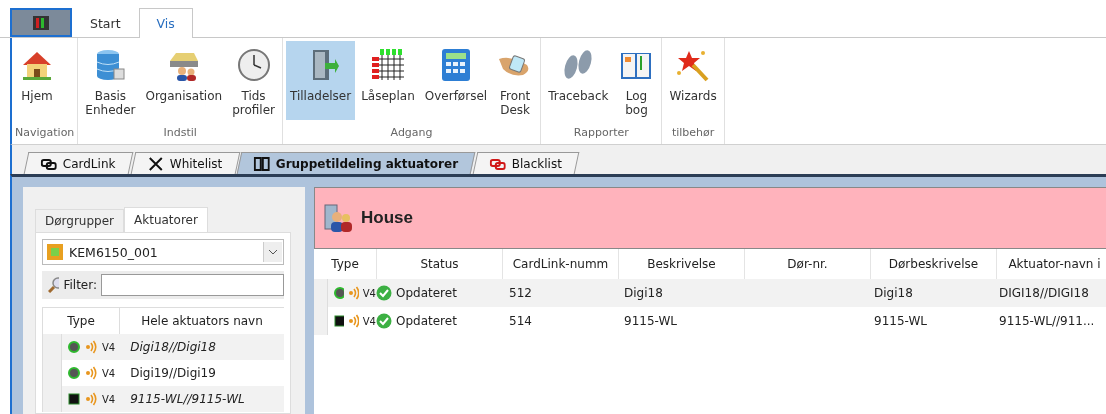 The height and width of the screenshot is (414, 1106). I want to click on actuator-name: 9115-WL//9115-WL, so click(187, 399).